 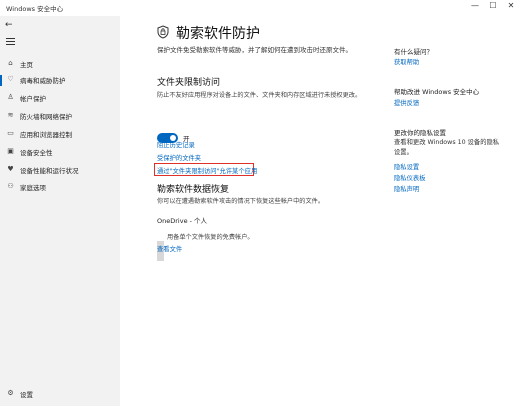 I want to click on onedrive-account-label: OneDrive - 个人, so click(x=182, y=221).